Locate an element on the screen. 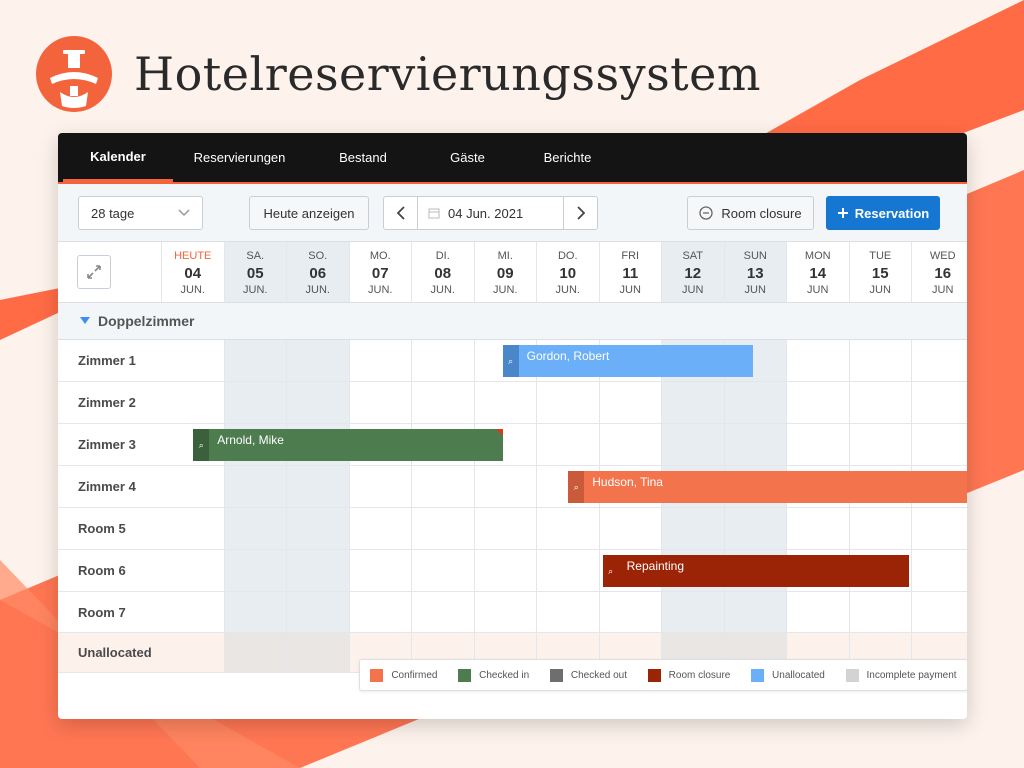 The height and width of the screenshot is (768, 1024). booking-bar: ⌕ Arnold, Mike is located at coordinates (348, 445).